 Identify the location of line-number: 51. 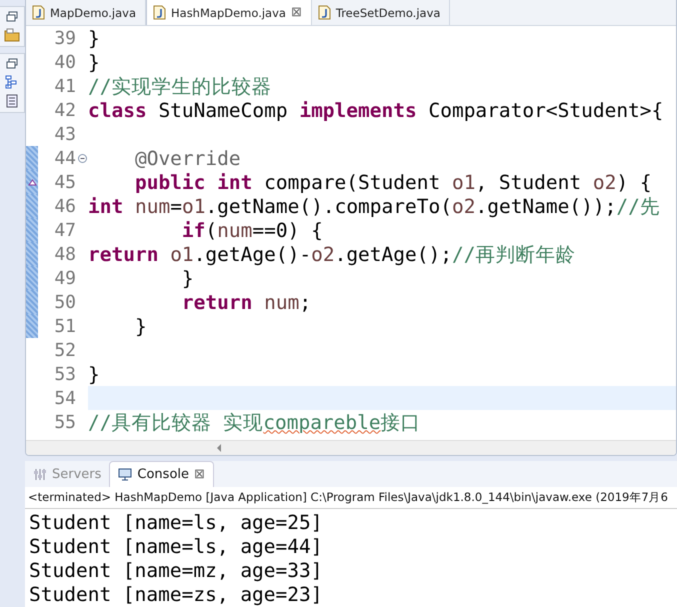
(64, 326).